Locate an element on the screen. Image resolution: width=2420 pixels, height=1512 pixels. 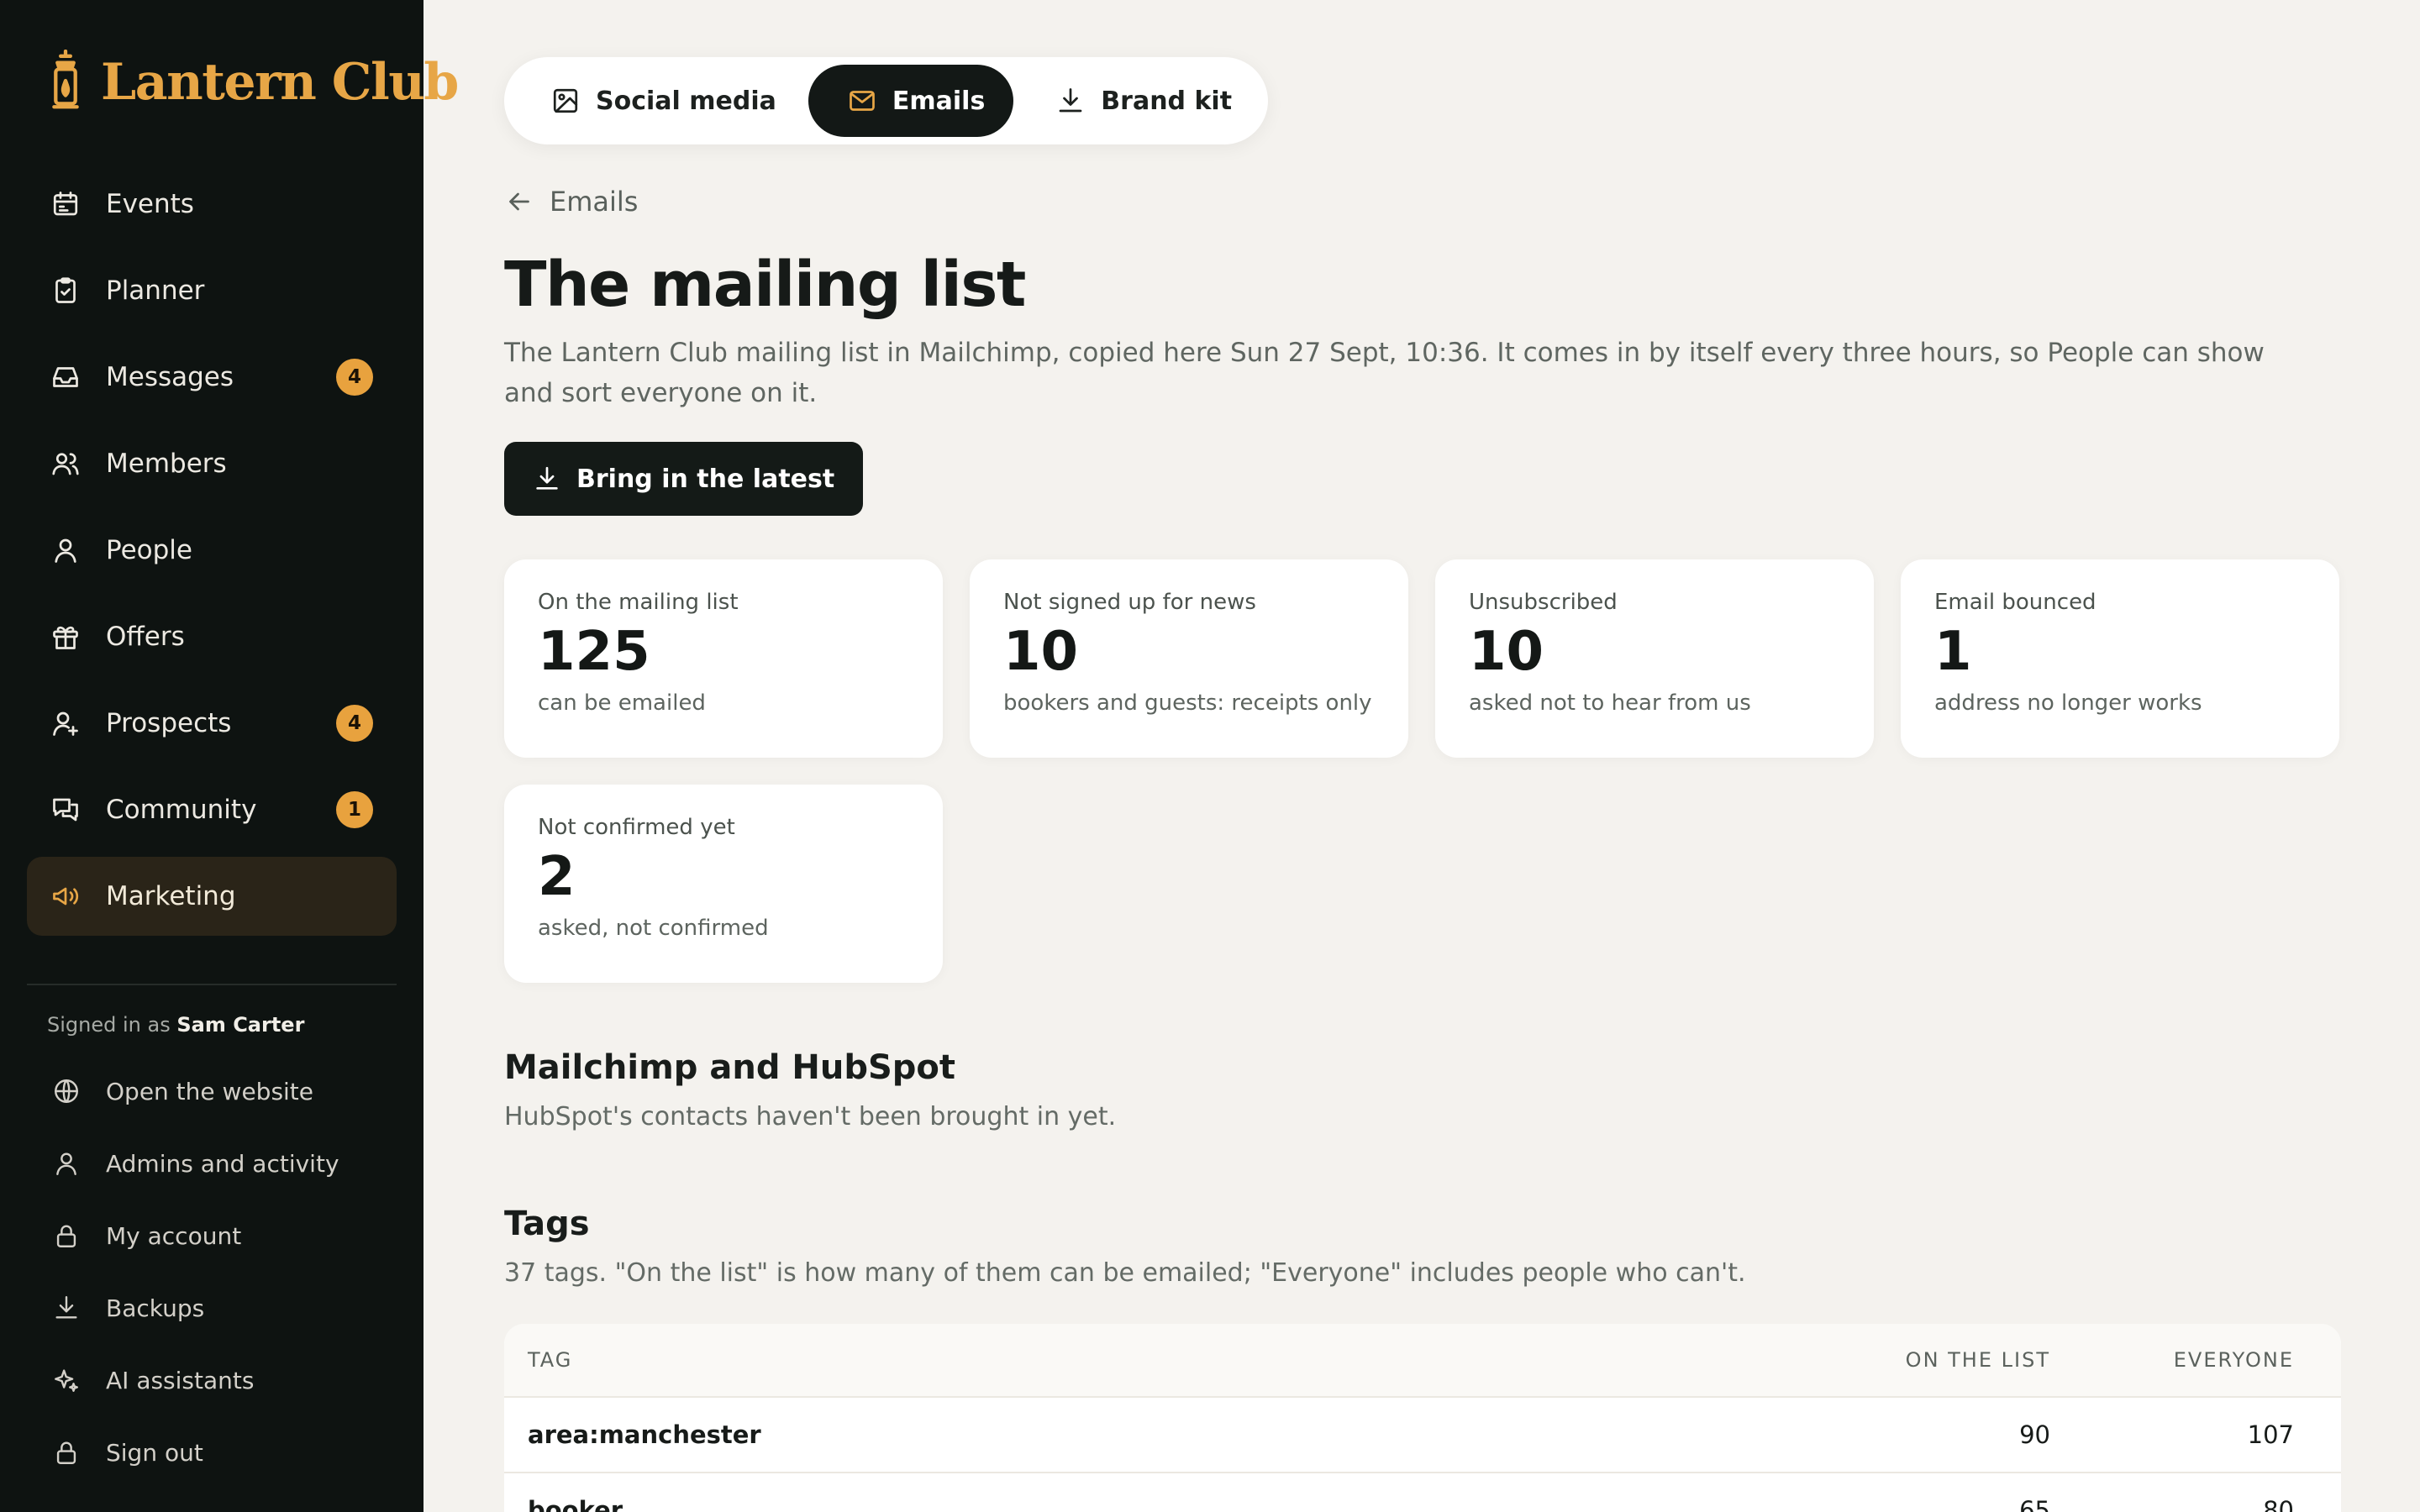
sidebar-link-sign-out: Sign out is located at coordinates (212, 1452).